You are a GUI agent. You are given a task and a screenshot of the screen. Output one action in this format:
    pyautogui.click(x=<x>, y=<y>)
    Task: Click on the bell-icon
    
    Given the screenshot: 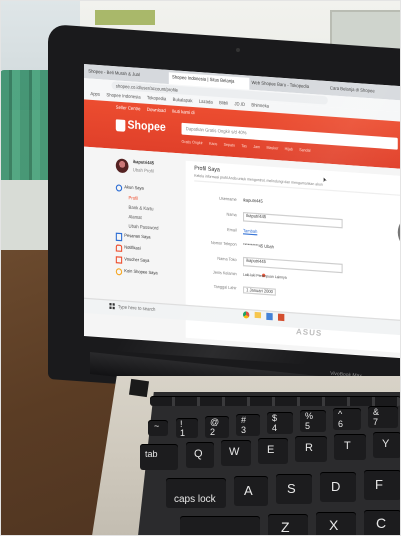 What is the action you would take?
    pyautogui.click(x=119, y=248)
    